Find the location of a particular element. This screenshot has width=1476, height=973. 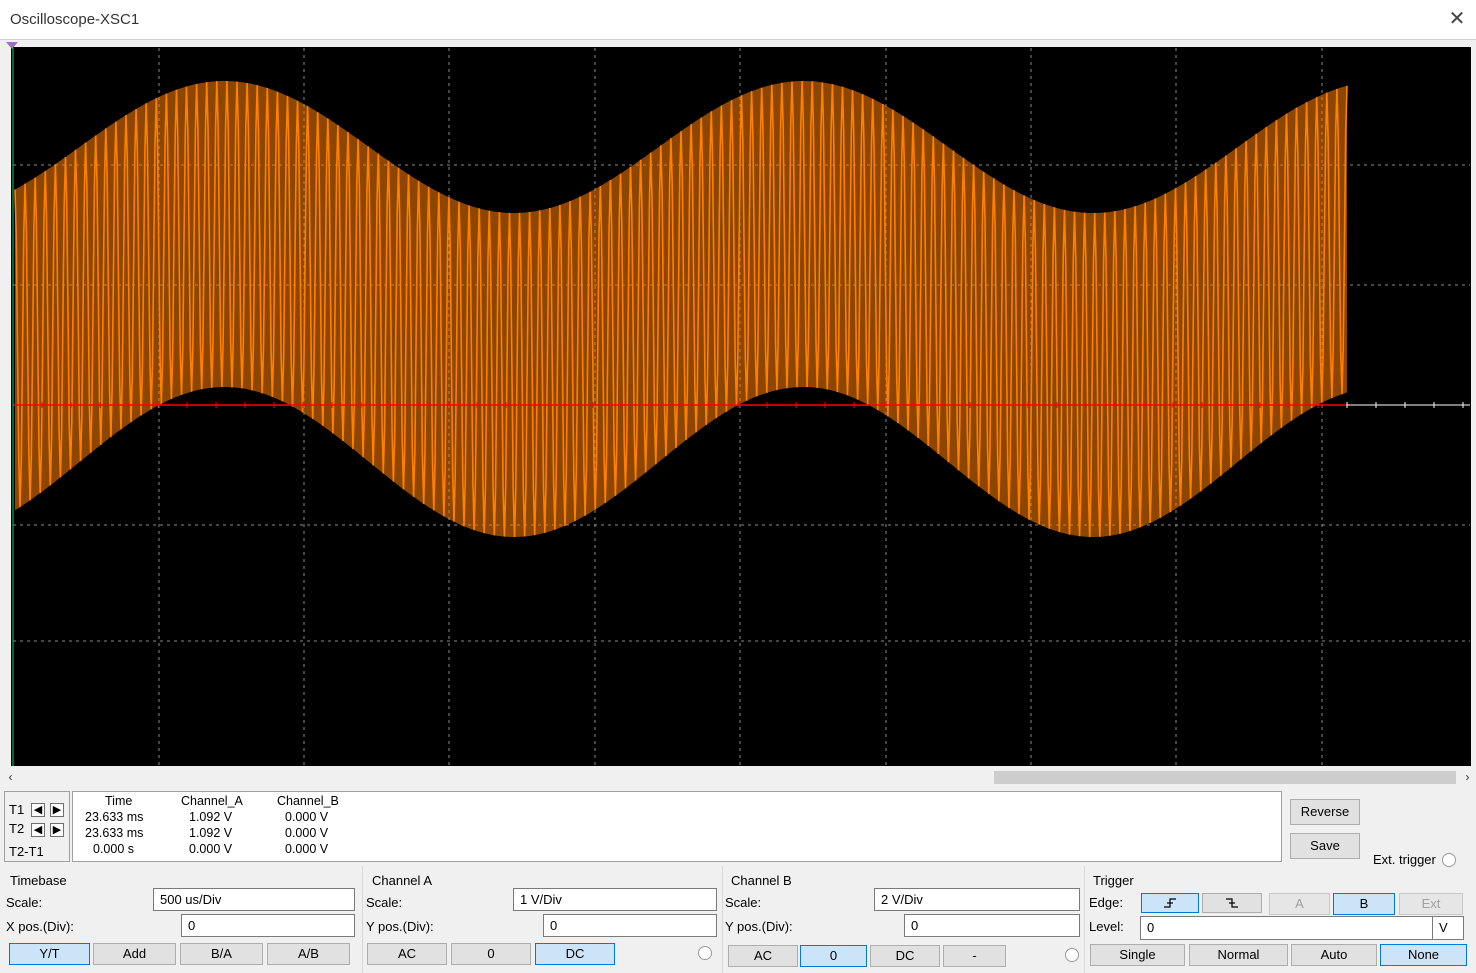

channel-a-ac-button: AC is located at coordinates (407, 954).